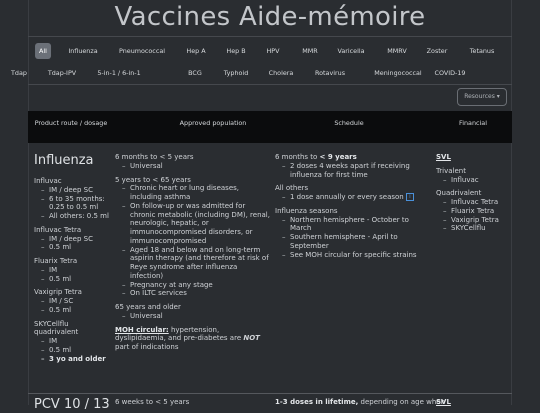 The height and width of the screenshot is (413, 540). Describe the element at coordinates (473, 123) in the screenshot. I see `header-financial: Financial` at that location.